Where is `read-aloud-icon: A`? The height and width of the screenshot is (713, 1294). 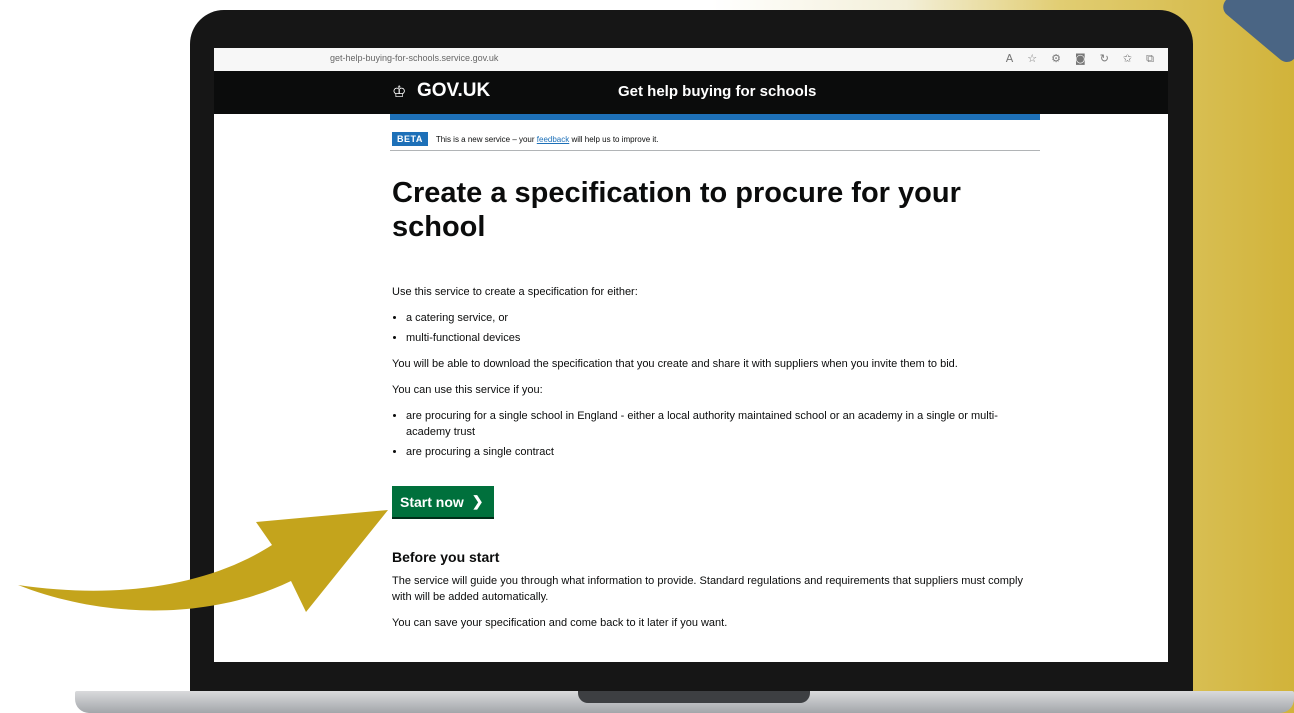 read-aloud-icon: A is located at coordinates (1010, 59).